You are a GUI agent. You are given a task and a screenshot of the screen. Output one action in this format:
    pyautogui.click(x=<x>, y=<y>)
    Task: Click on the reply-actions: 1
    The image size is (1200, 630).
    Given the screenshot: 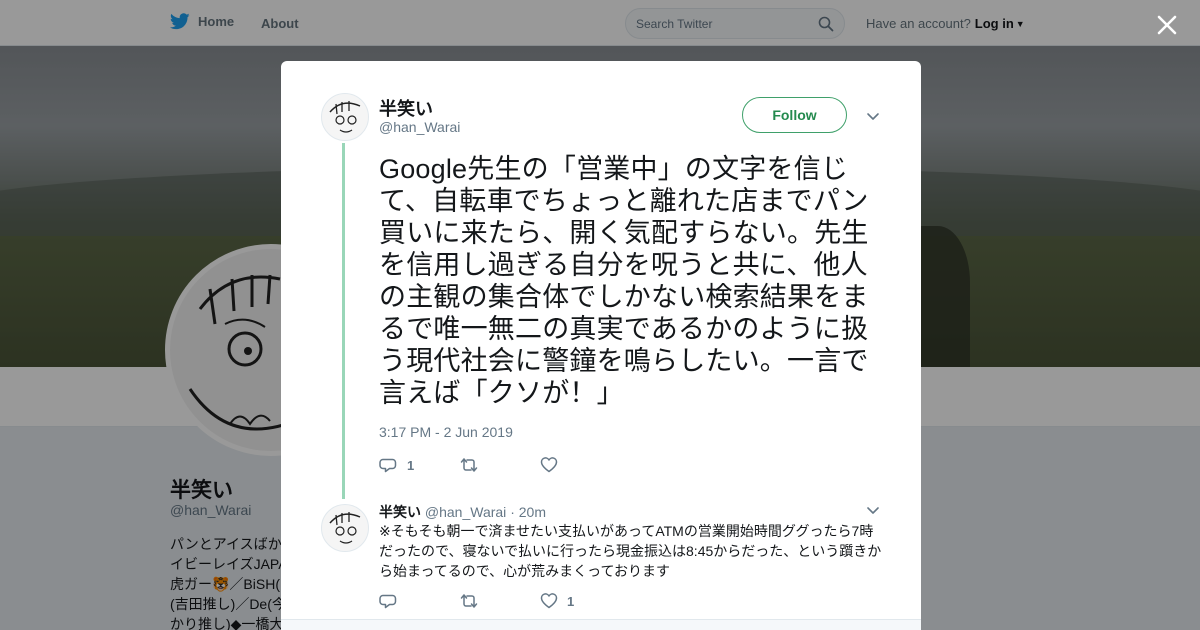 What is the action you would take?
    pyautogui.click(x=499, y=601)
    